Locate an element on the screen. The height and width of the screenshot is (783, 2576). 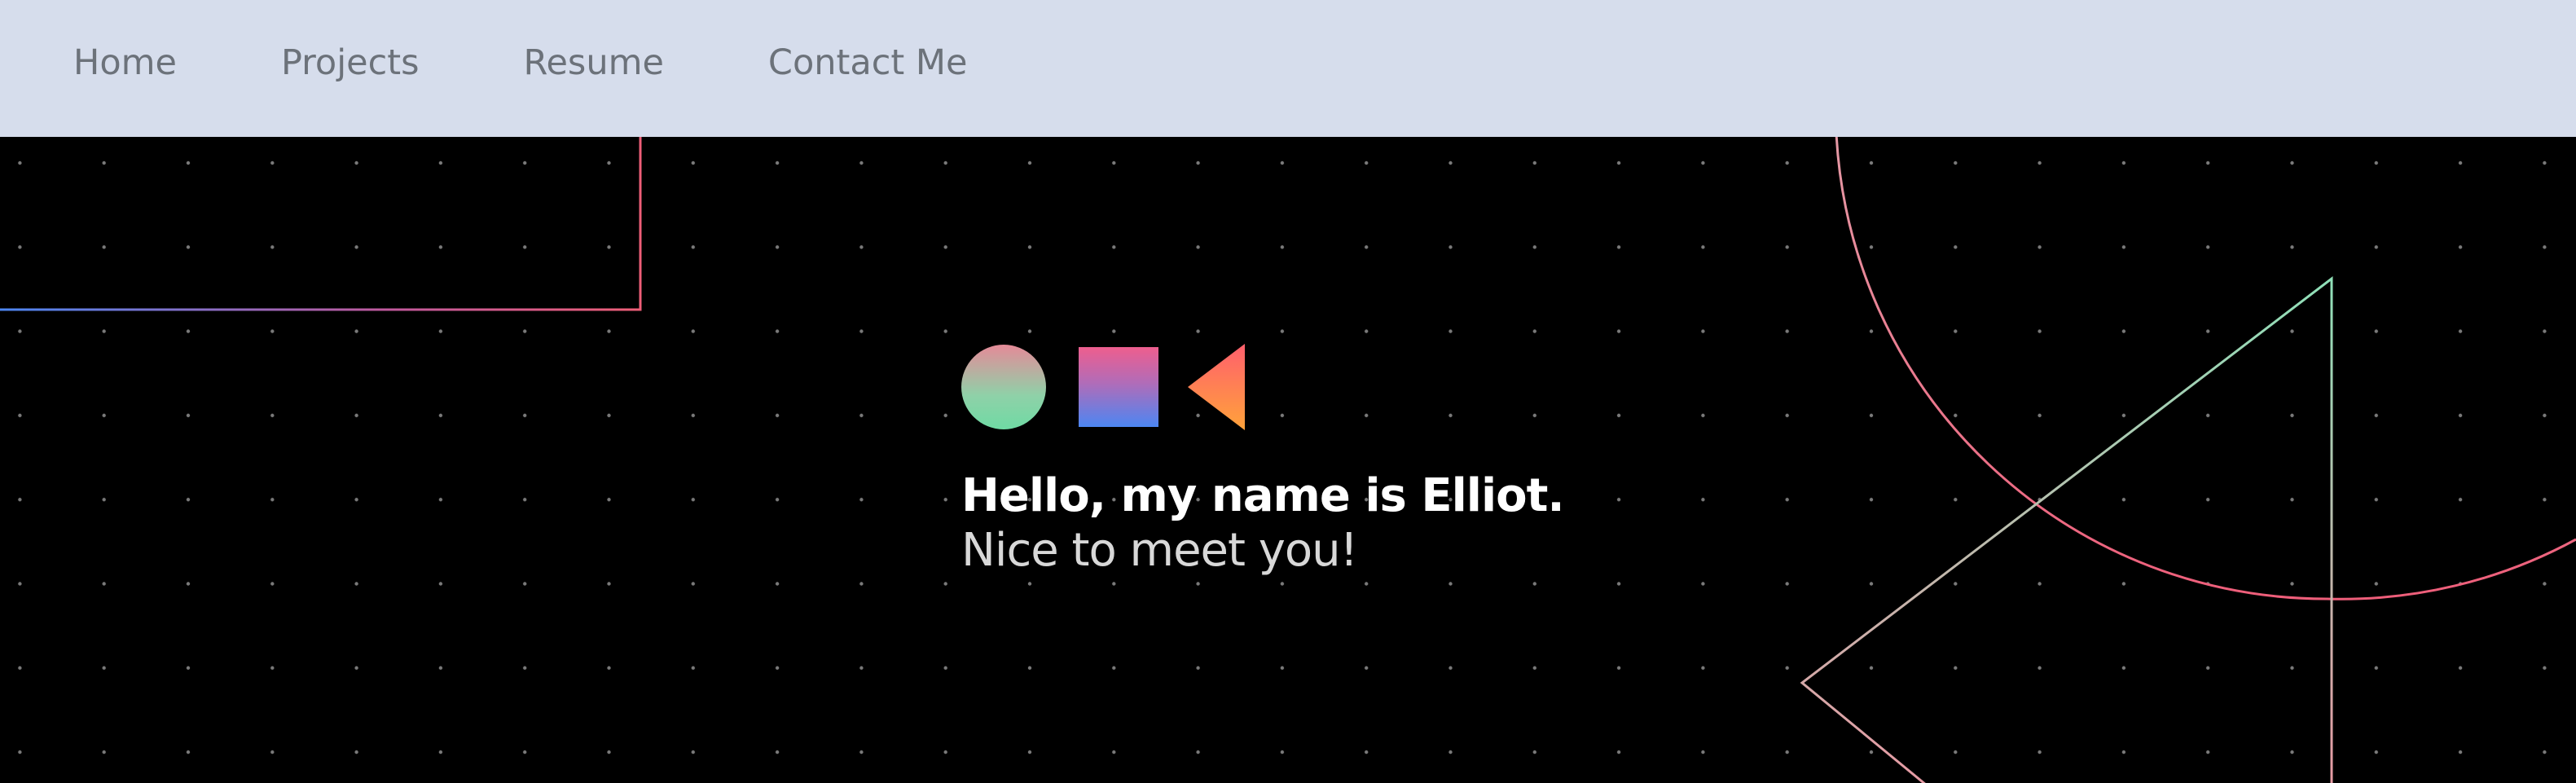
square-icon is located at coordinates (1118, 387).